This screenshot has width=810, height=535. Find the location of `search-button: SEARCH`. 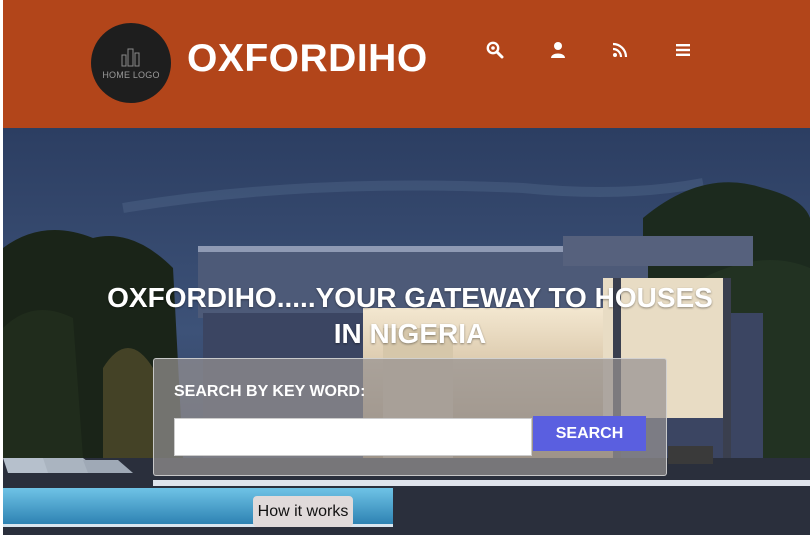

search-button: SEARCH is located at coordinates (589, 433).